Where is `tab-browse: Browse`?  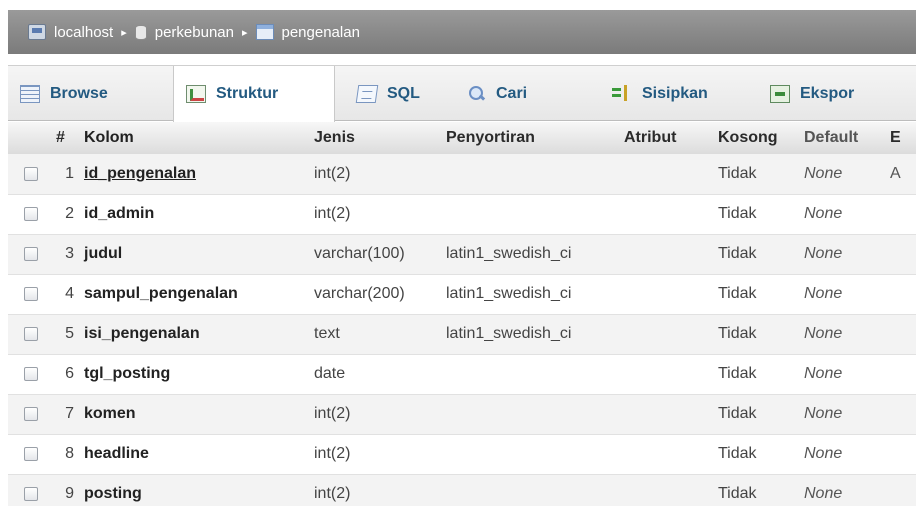
tab-browse: Browse is located at coordinates (90, 93).